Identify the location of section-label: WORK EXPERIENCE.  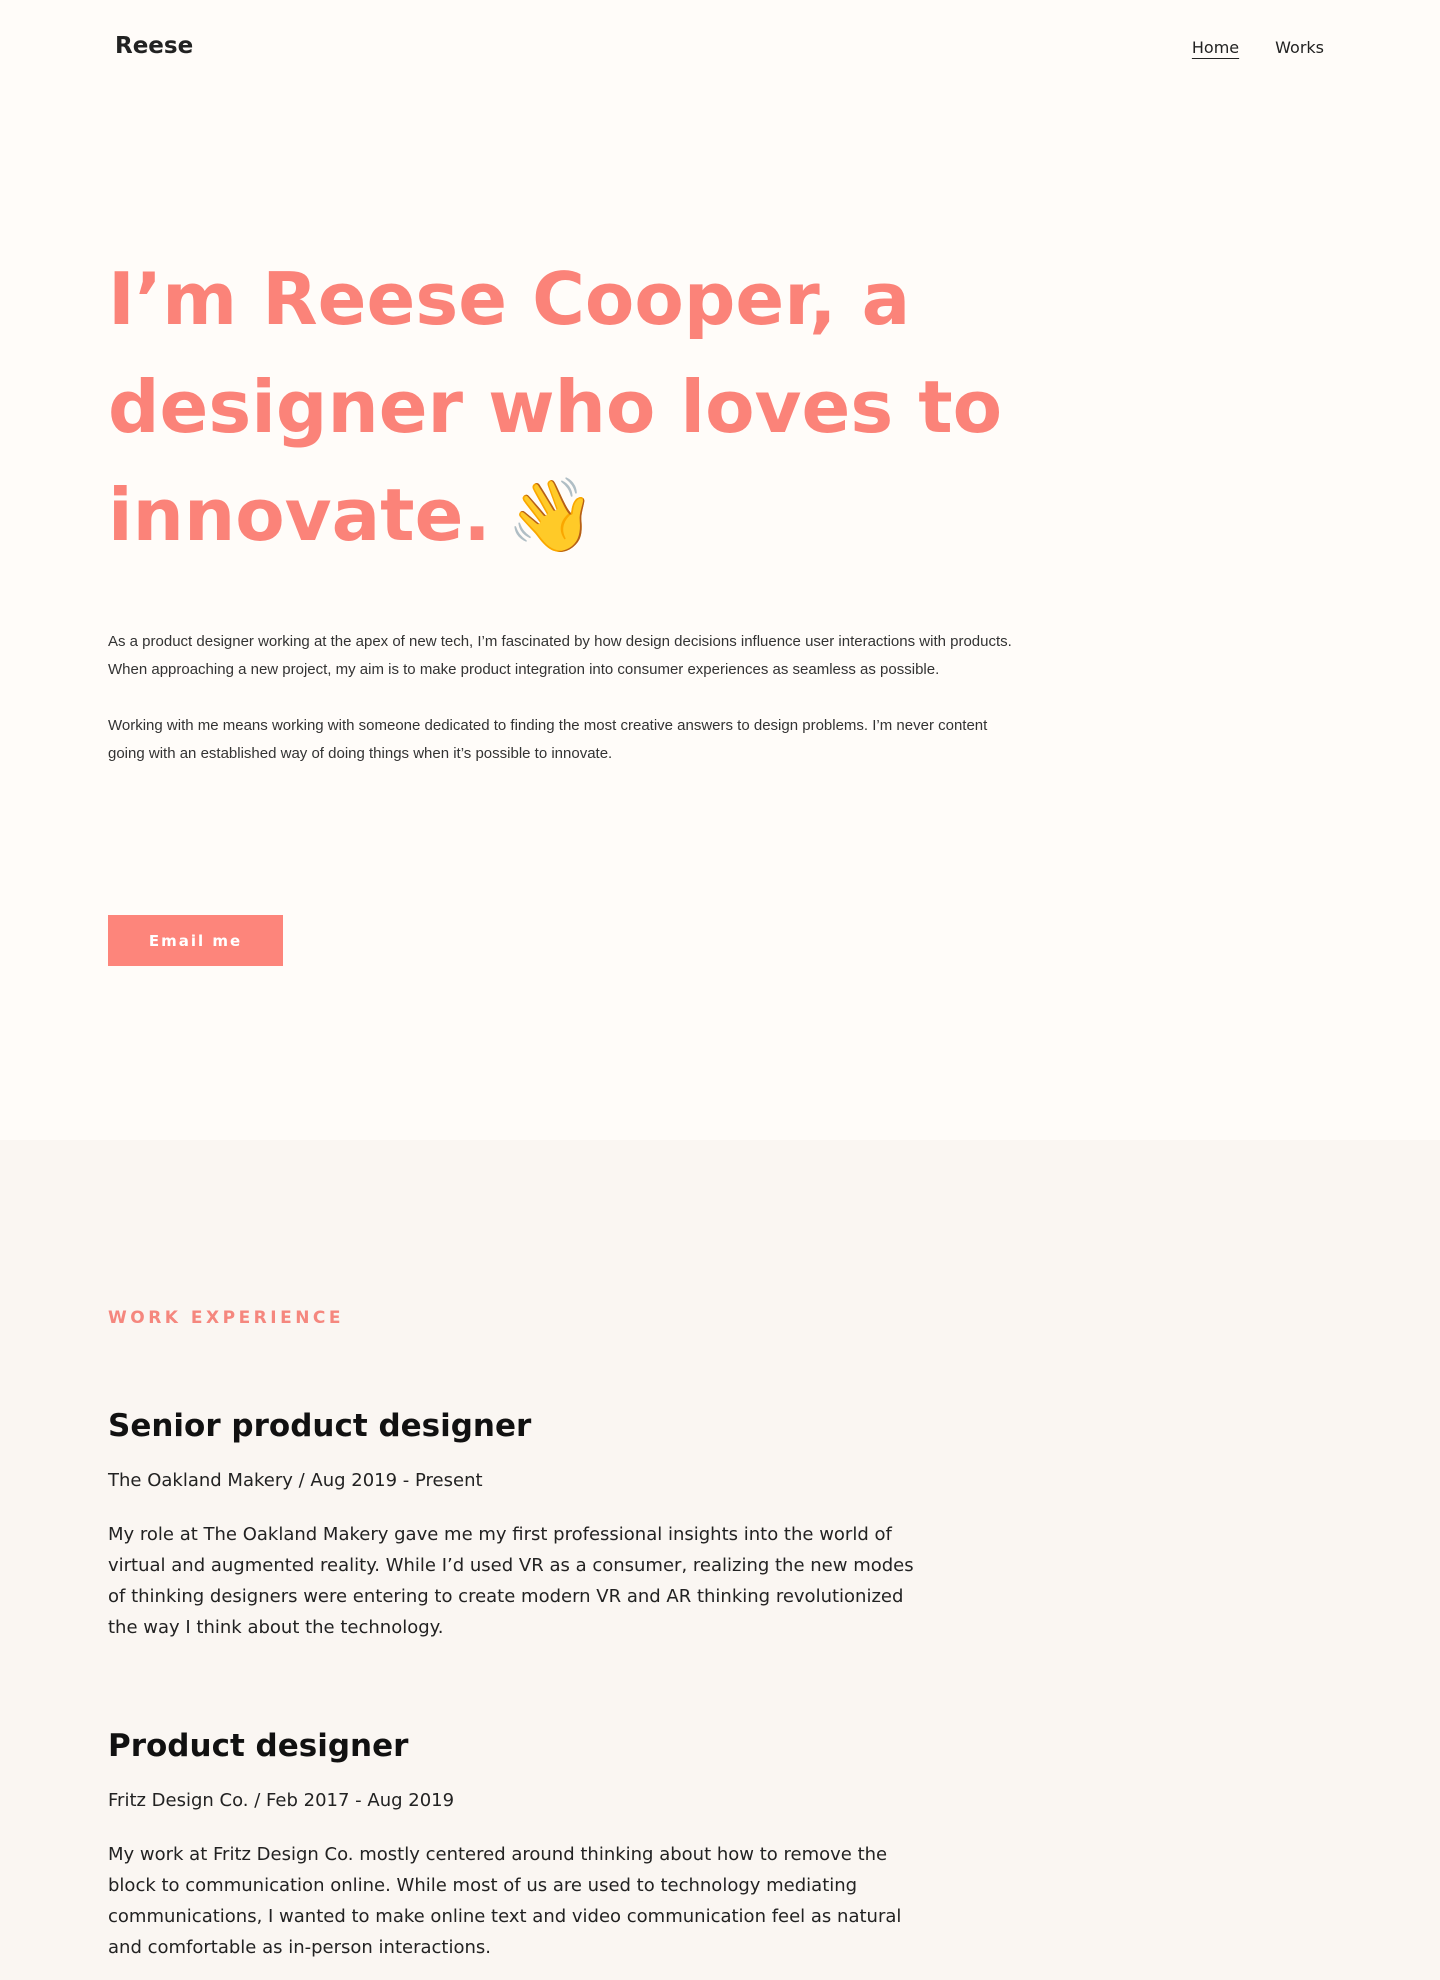
(226, 1318).